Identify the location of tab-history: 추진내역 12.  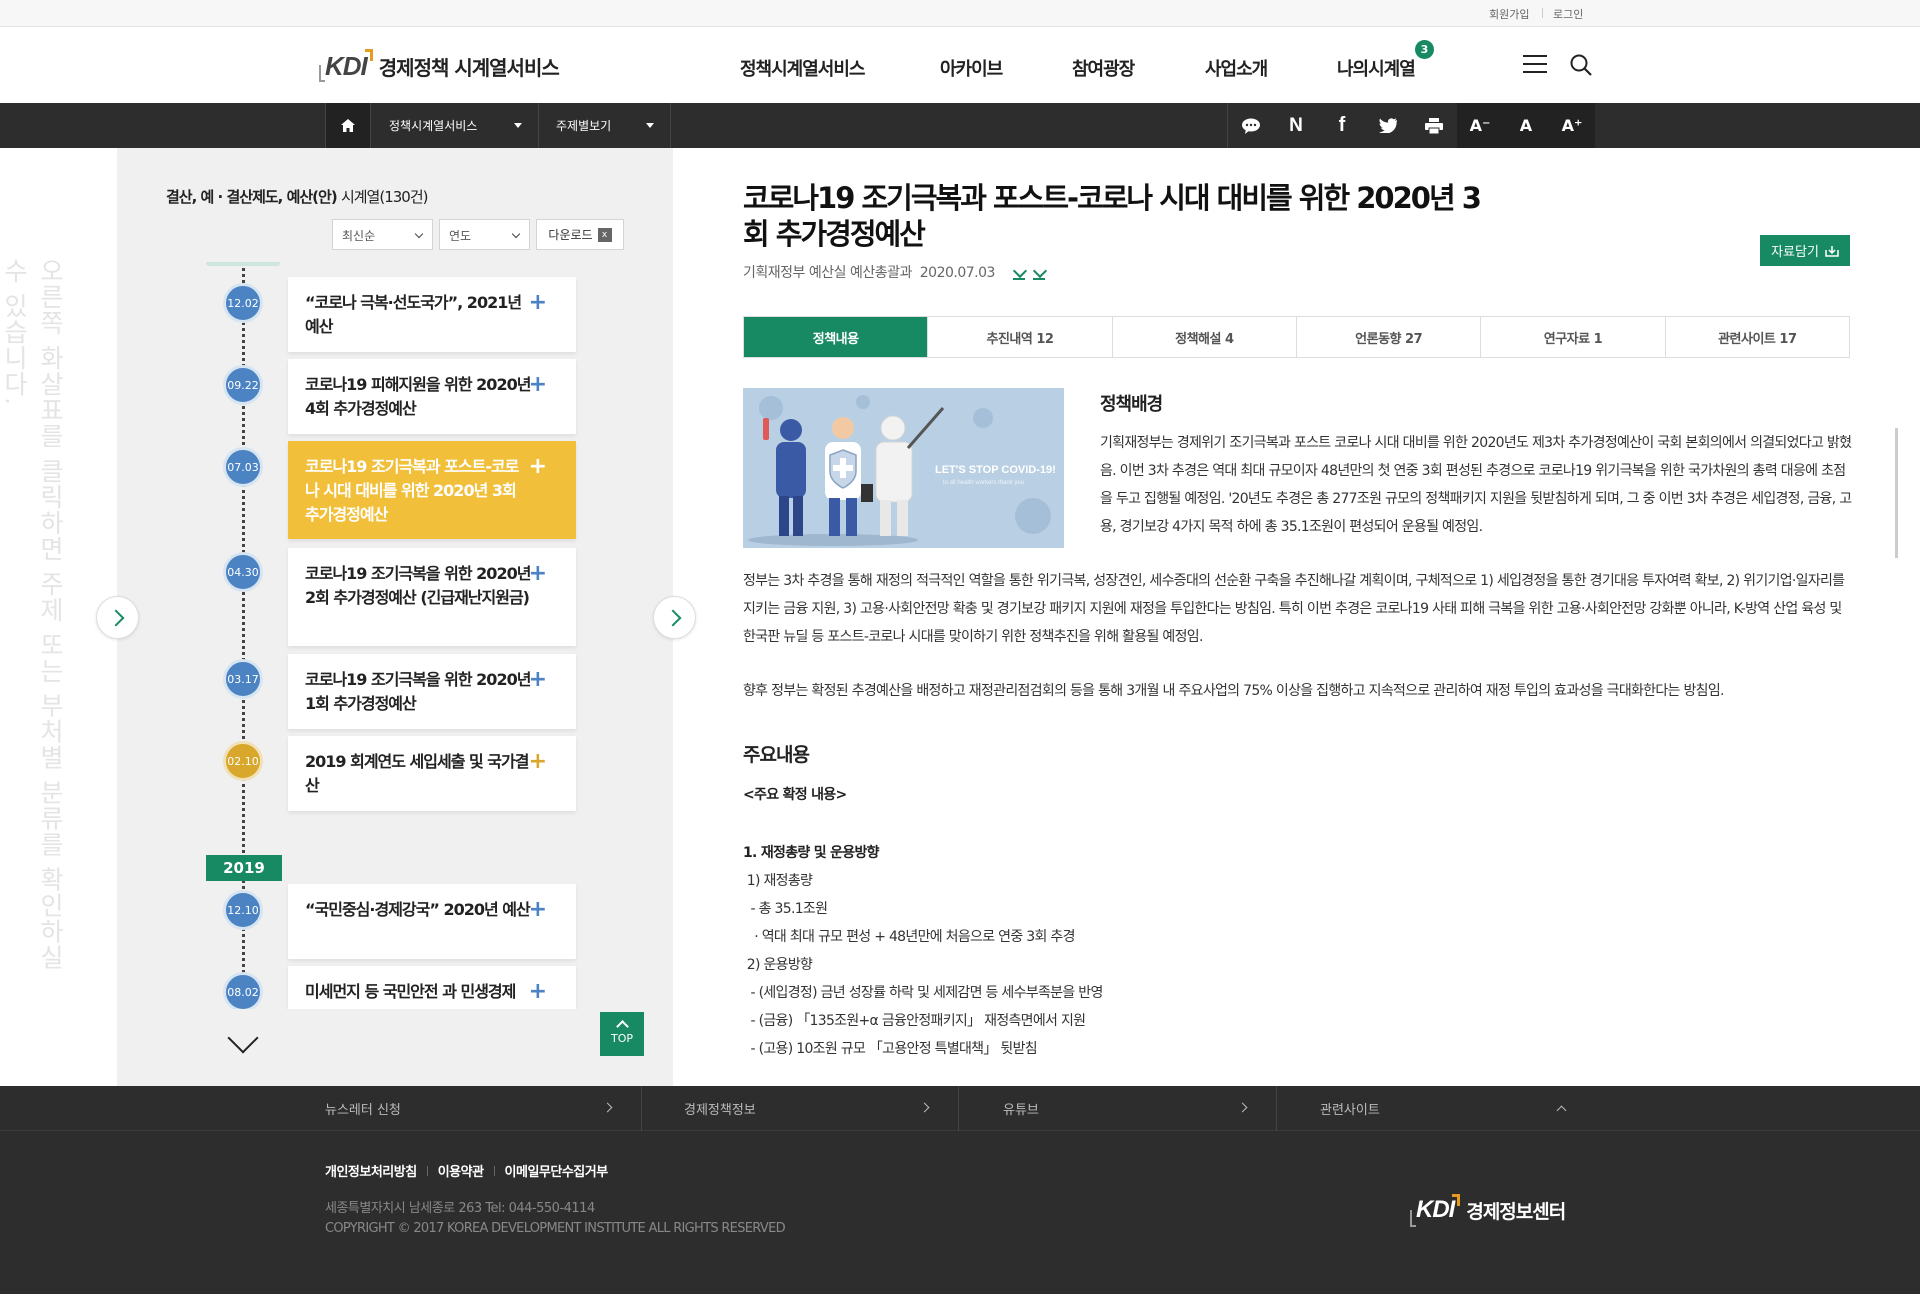
(1019, 337).